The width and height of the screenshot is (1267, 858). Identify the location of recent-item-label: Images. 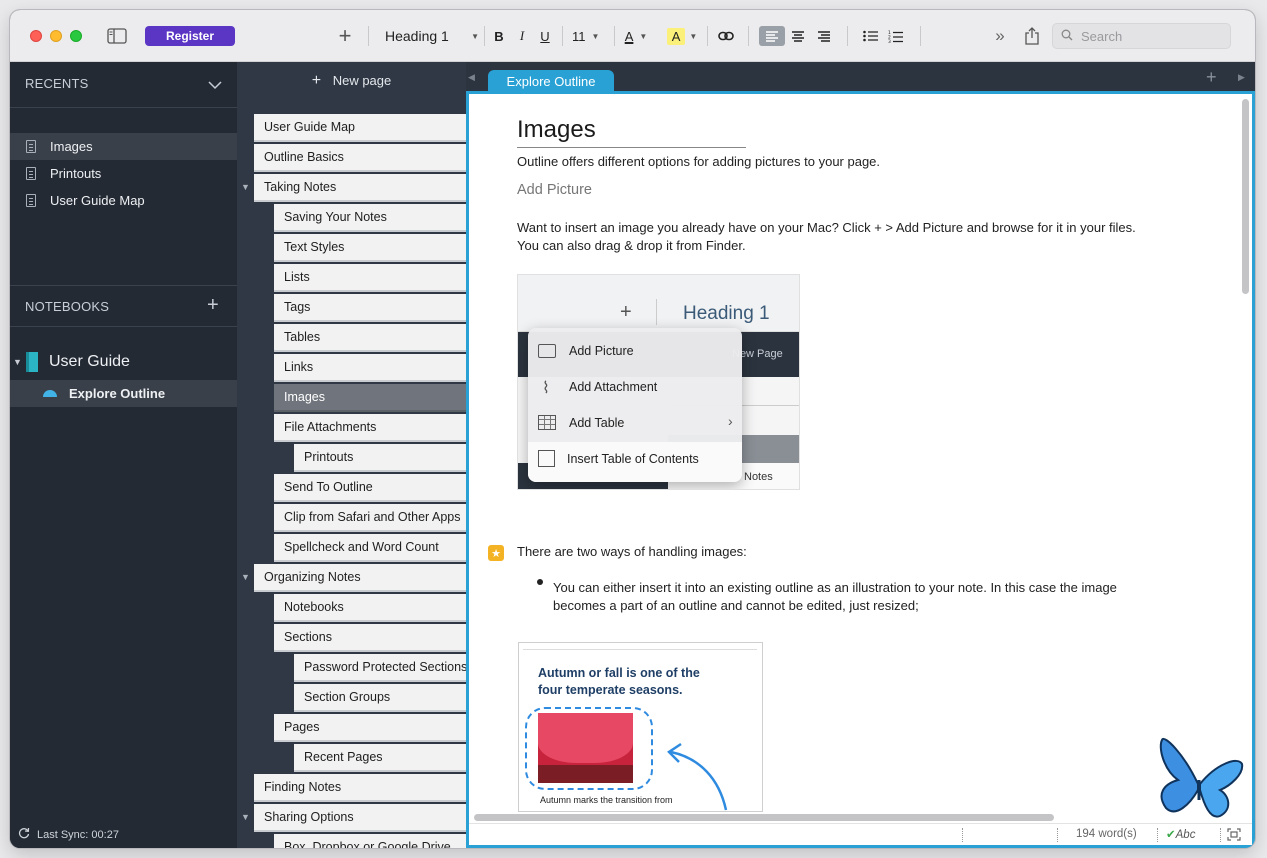
(71, 146).